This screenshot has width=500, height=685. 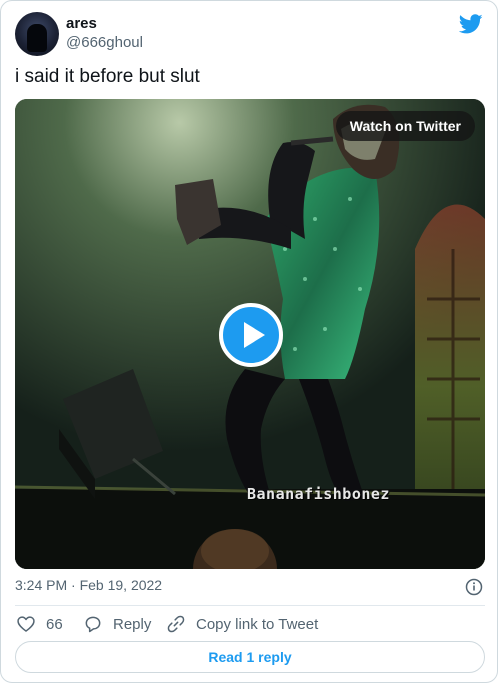 What do you see at coordinates (257, 624) in the screenshot?
I see `copy-link-label: Copy link to Tweet` at bounding box center [257, 624].